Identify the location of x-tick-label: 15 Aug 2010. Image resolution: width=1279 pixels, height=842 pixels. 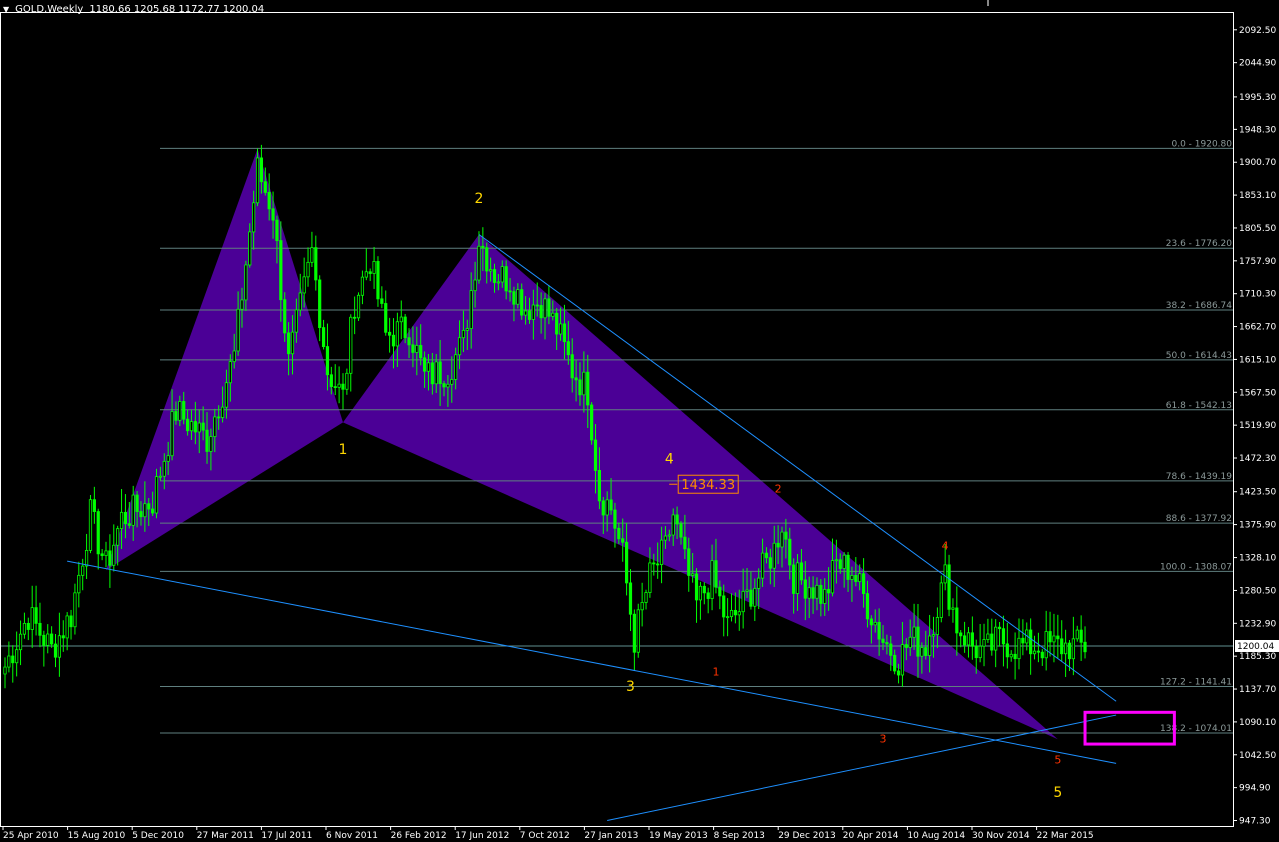
(97, 836).